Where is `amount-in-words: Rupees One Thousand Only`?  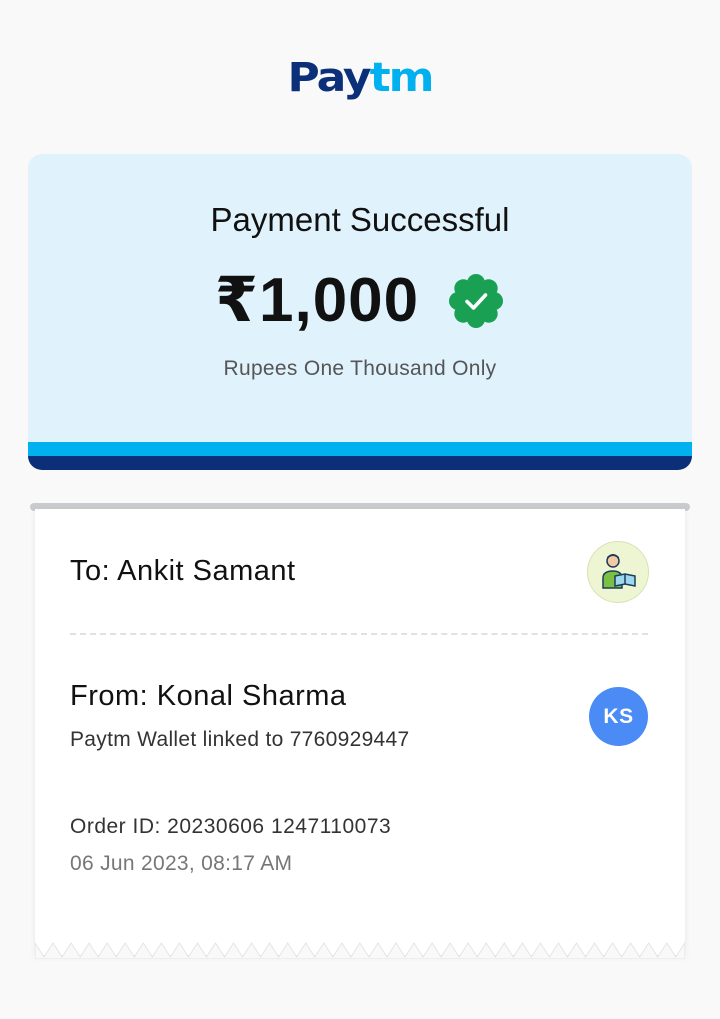
amount-in-words: Rupees One Thousand Only is located at coordinates (360, 368).